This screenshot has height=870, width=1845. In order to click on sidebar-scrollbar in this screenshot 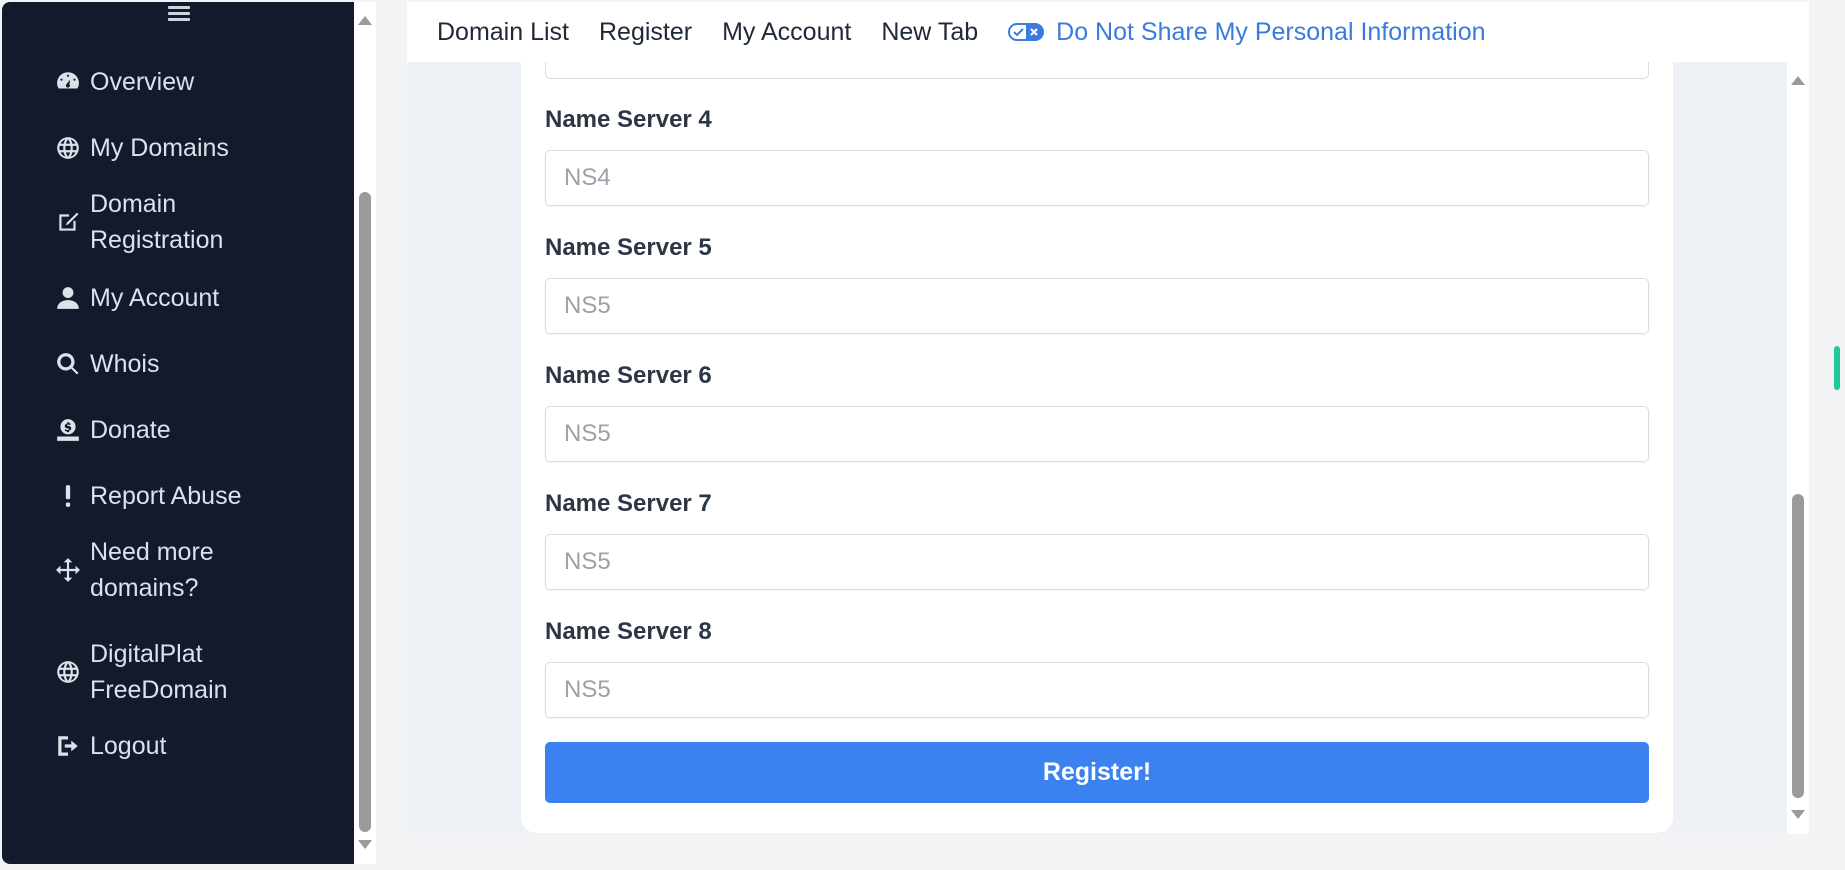, I will do `click(365, 433)`.